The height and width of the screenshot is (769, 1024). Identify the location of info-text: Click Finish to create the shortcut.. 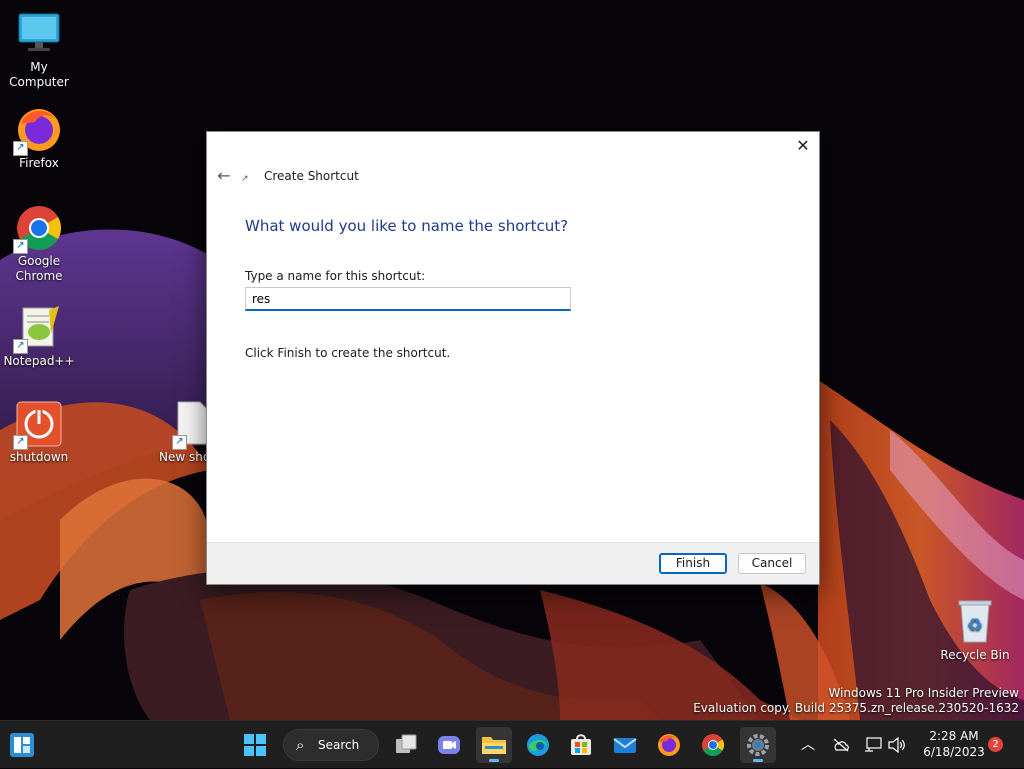
(348, 353).